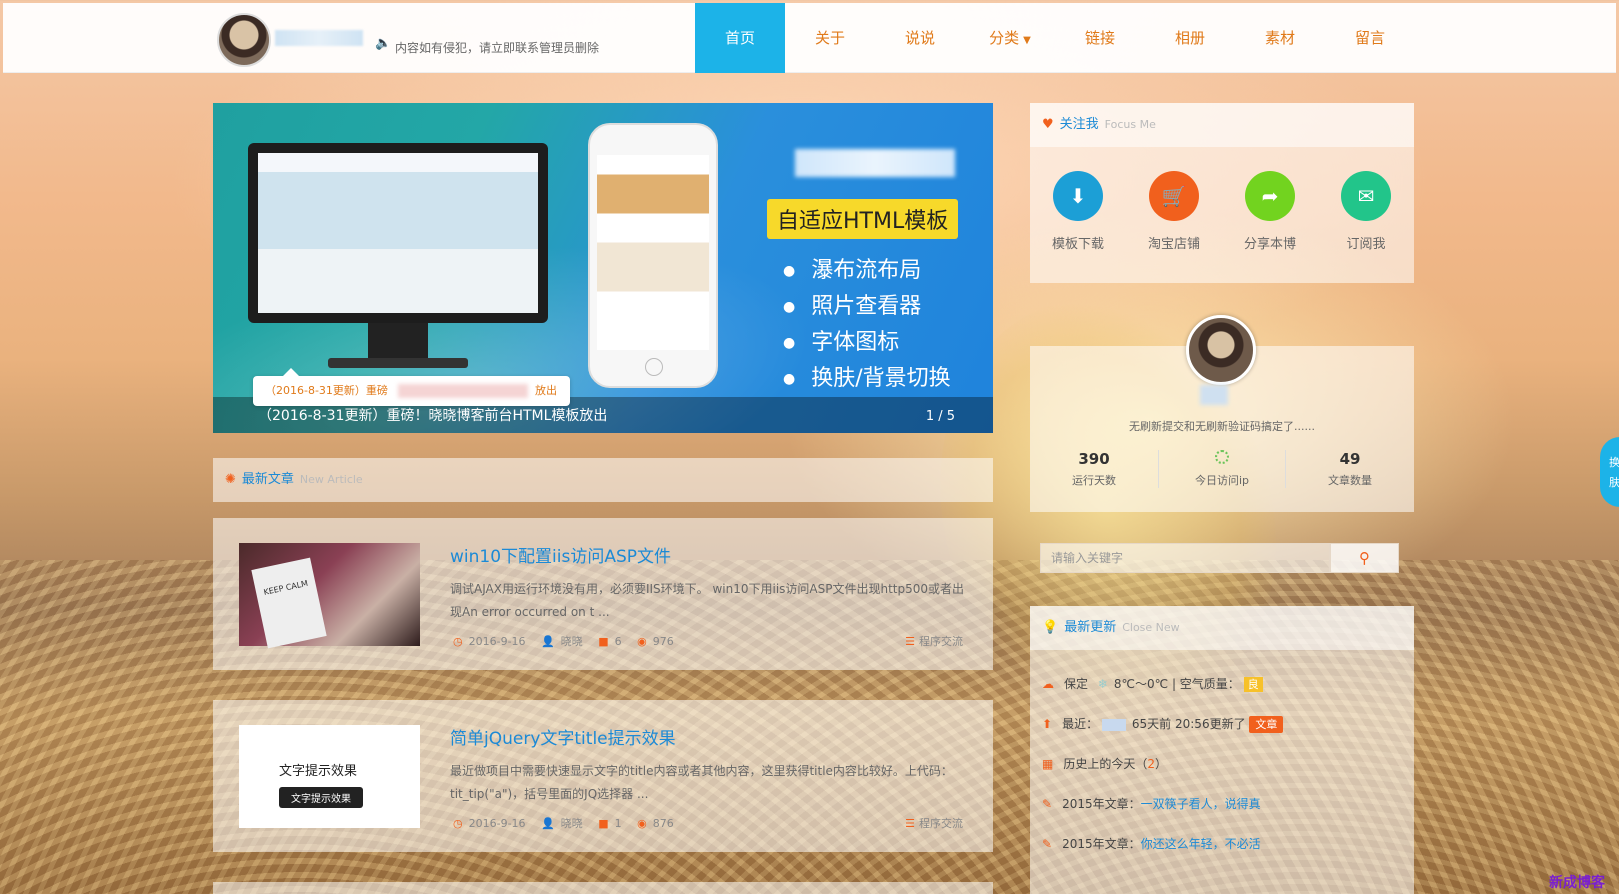  What do you see at coordinates (863, 219) in the screenshot?
I see `slider-badge: 自适应HTML模板` at bounding box center [863, 219].